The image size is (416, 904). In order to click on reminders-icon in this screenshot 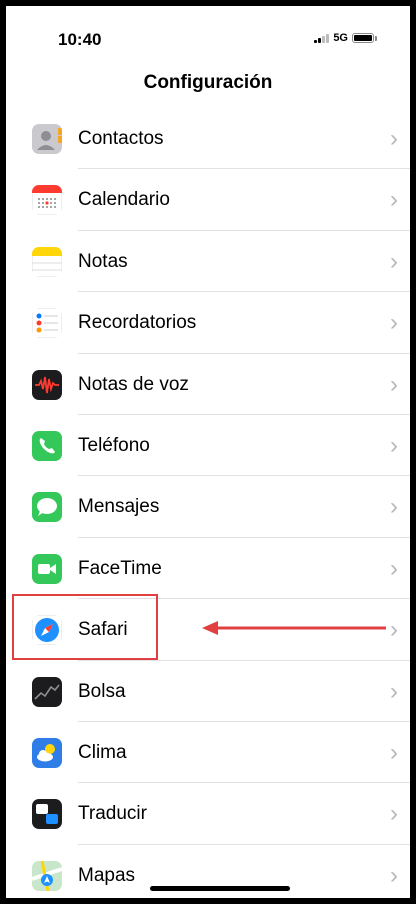, I will do `click(47, 323)`.